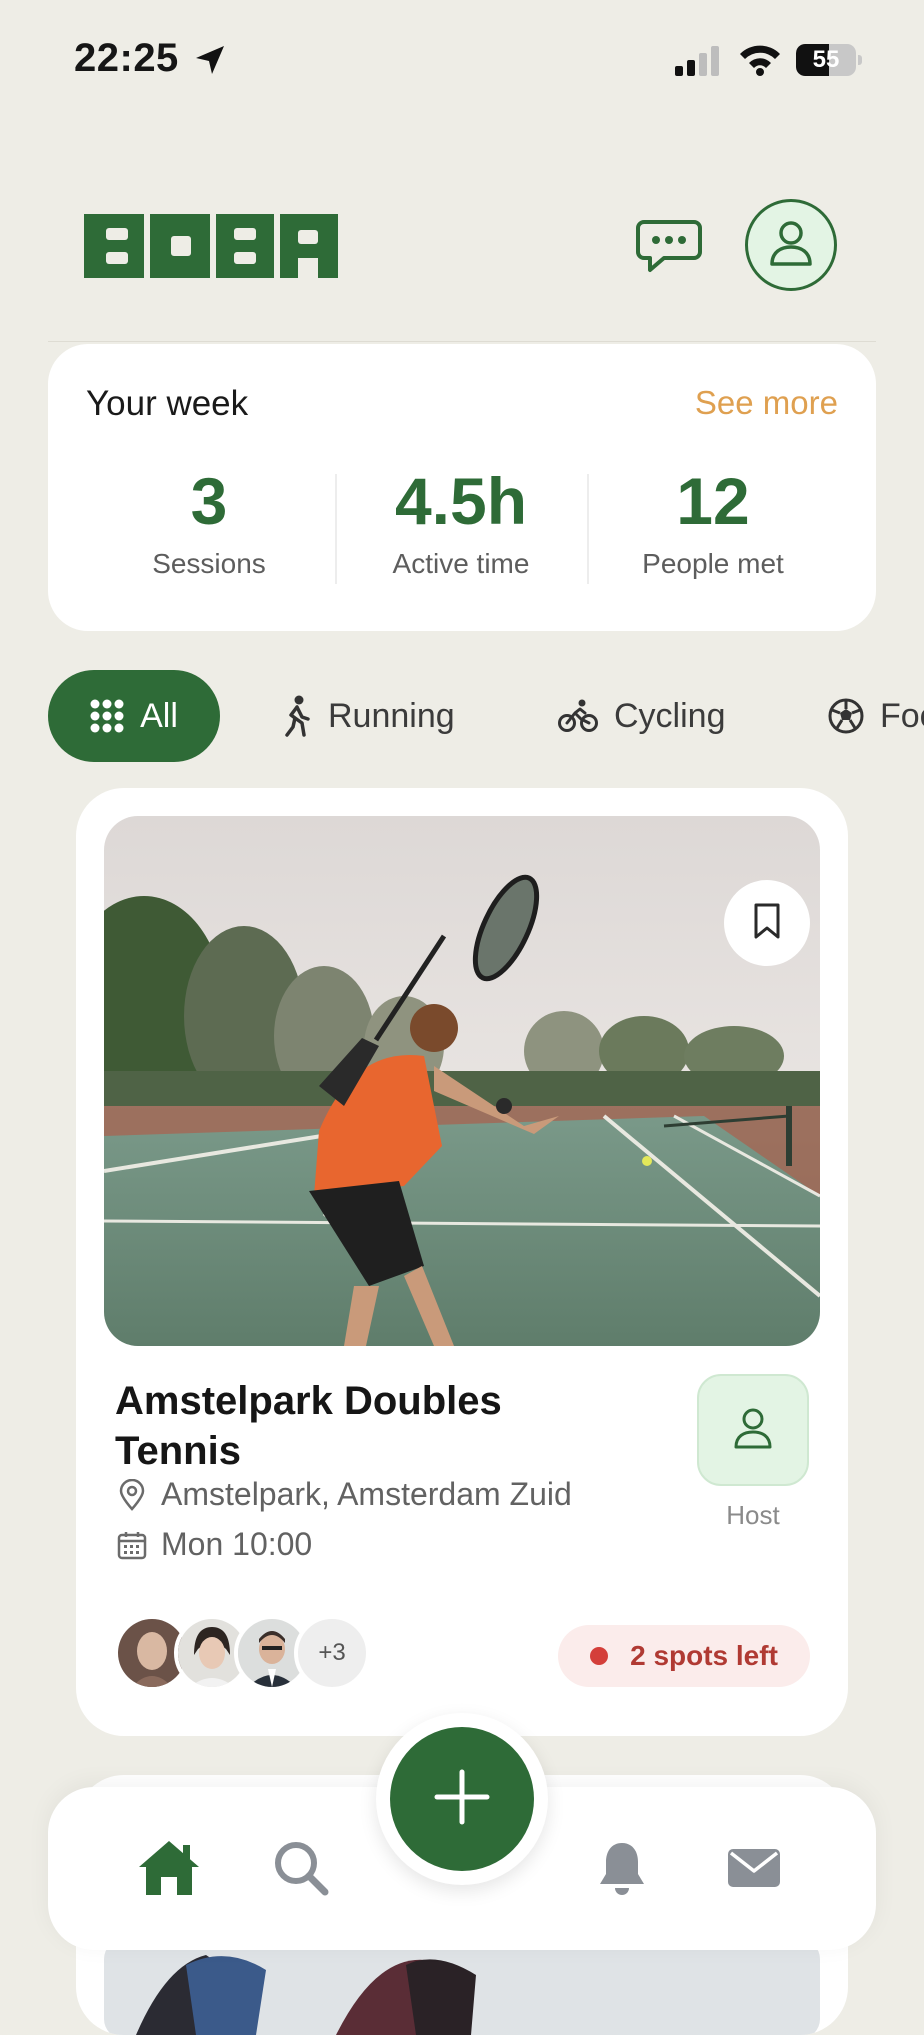 Image resolution: width=924 pixels, height=2035 pixels. Describe the element at coordinates (211, 248) in the screenshot. I see `boba-logo` at that location.